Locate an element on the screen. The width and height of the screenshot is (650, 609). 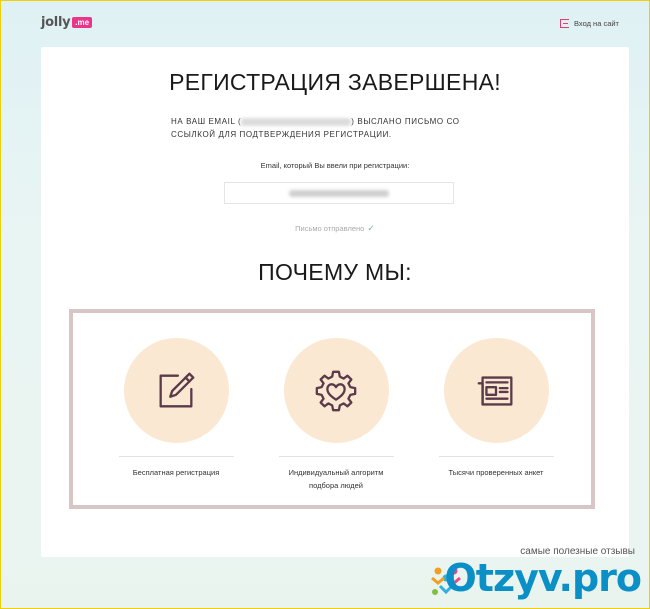
redacted-email-value is located at coordinates (339, 193).